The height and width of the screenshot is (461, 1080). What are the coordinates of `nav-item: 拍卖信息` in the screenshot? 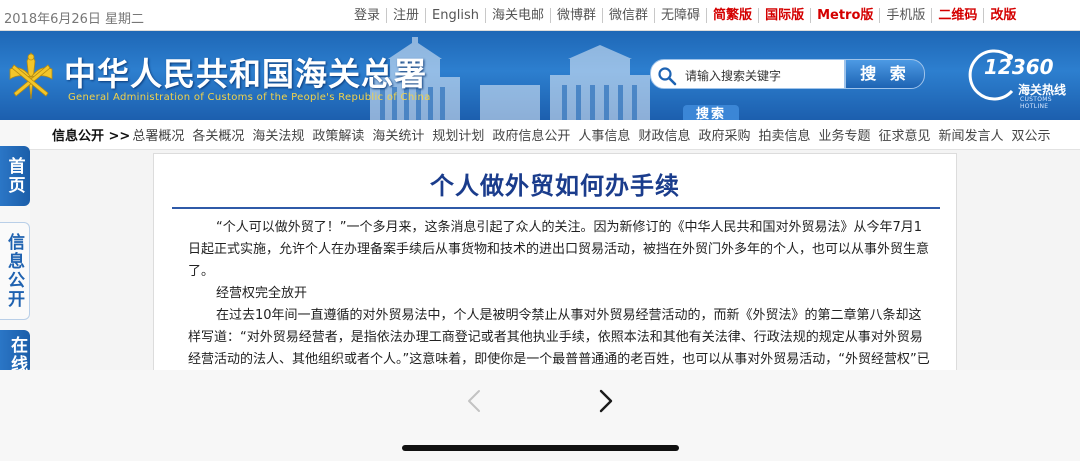 It's located at (784, 134).